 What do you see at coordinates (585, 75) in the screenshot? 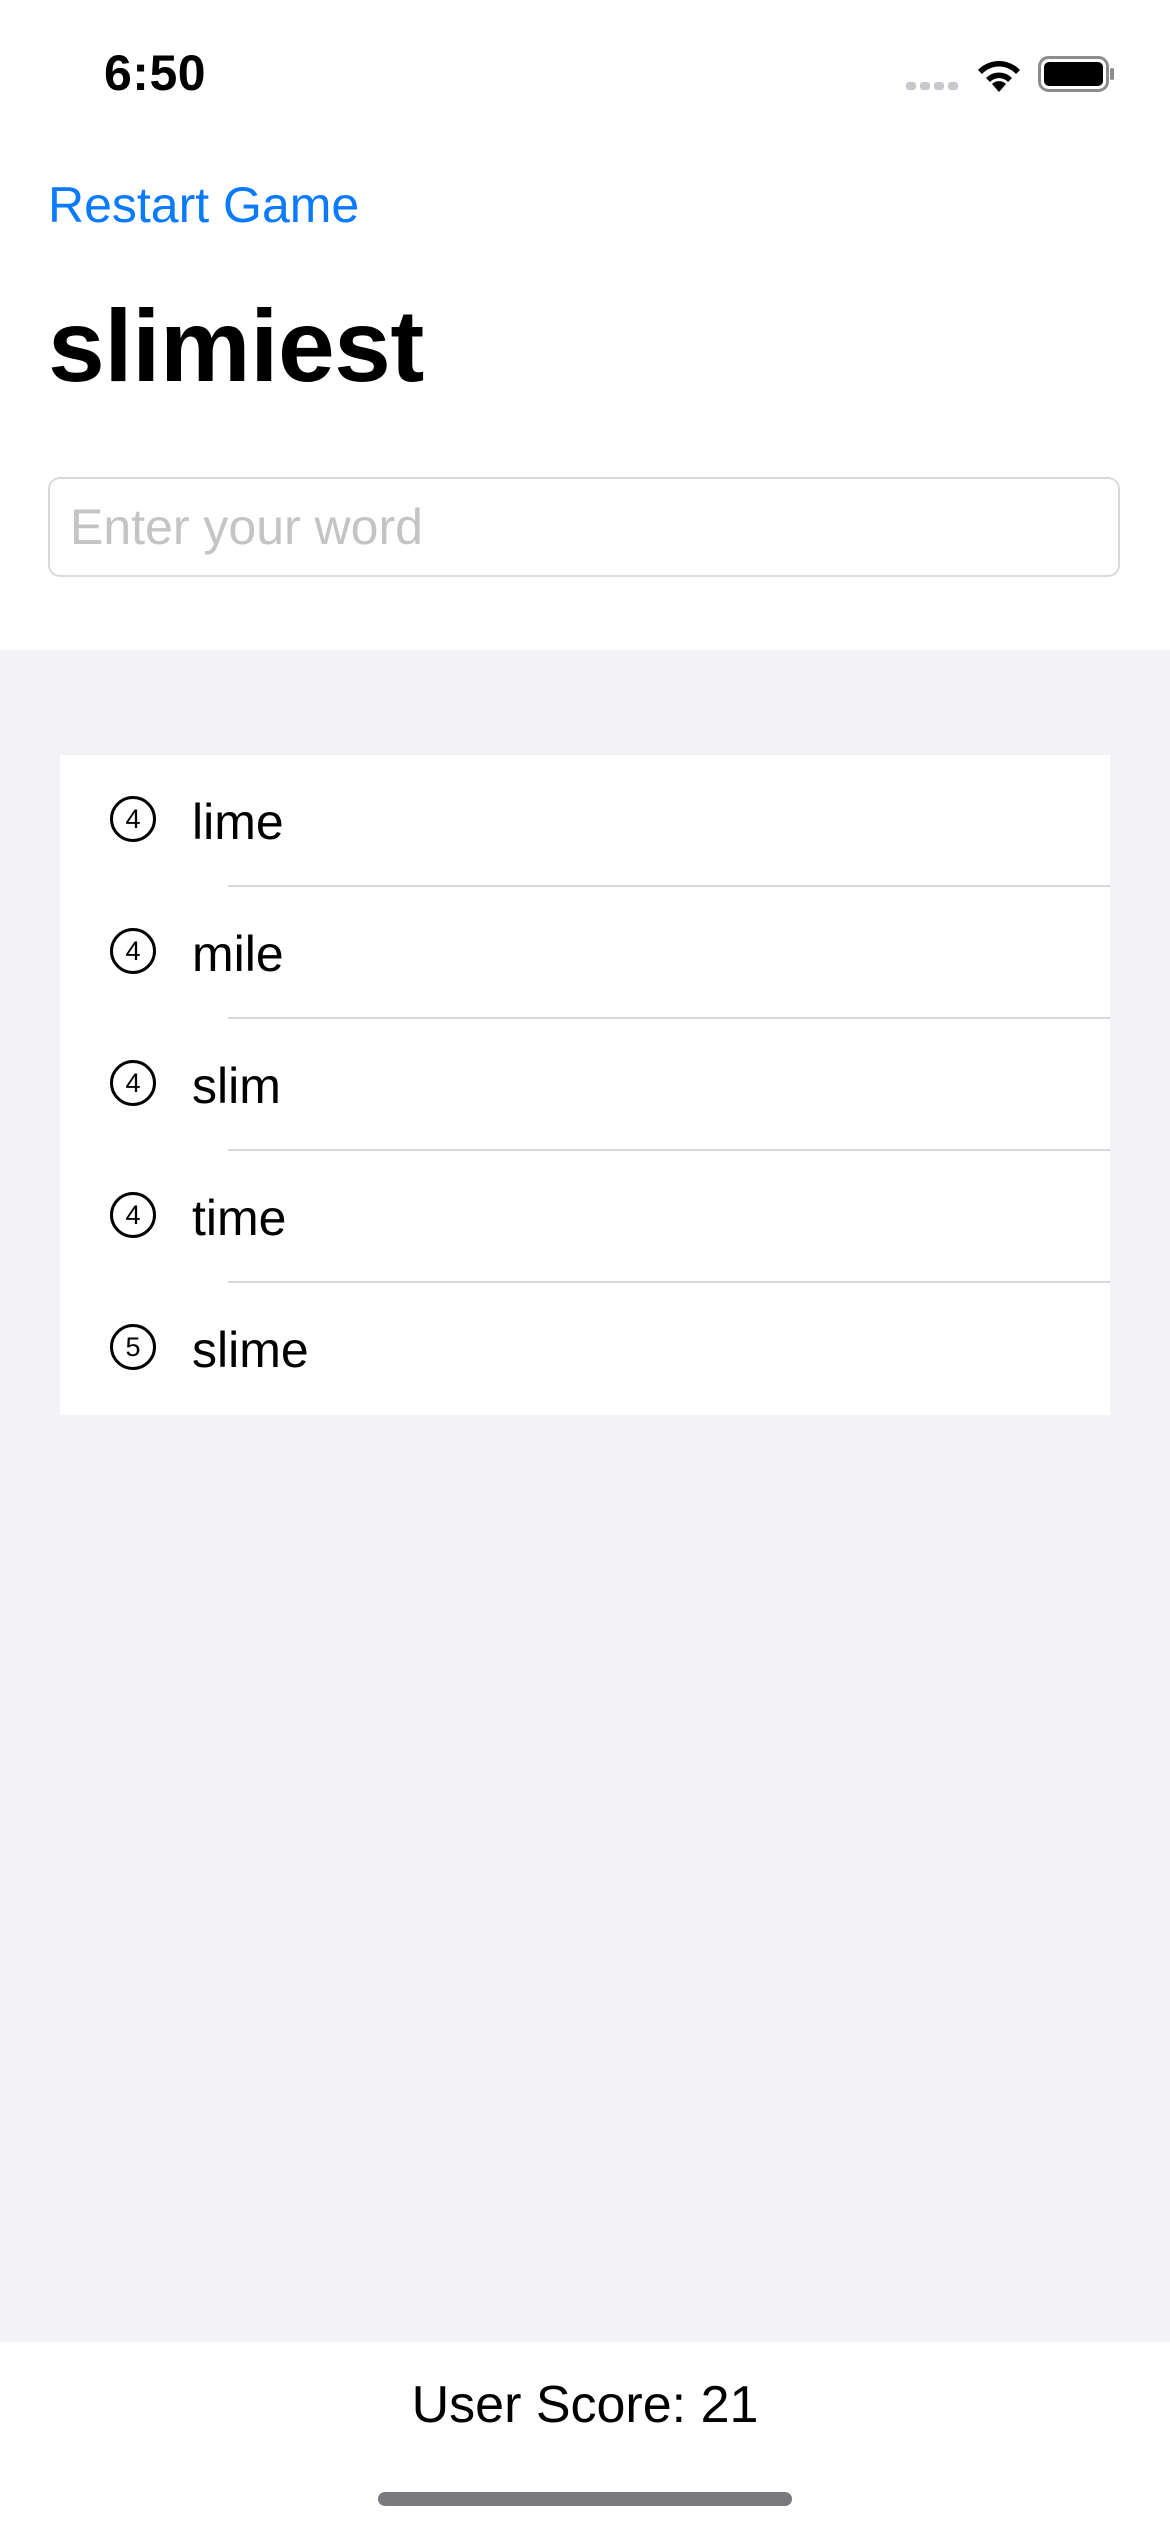
I see `status-bar: 6:50` at bounding box center [585, 75].